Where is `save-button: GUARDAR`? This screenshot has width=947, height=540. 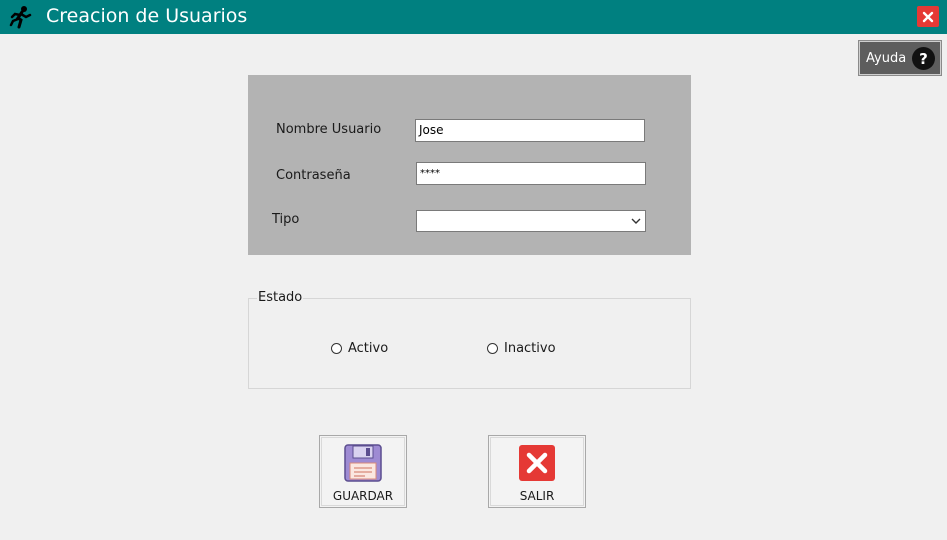 save-button: GUARDAR is located at coordinates (363, 471).